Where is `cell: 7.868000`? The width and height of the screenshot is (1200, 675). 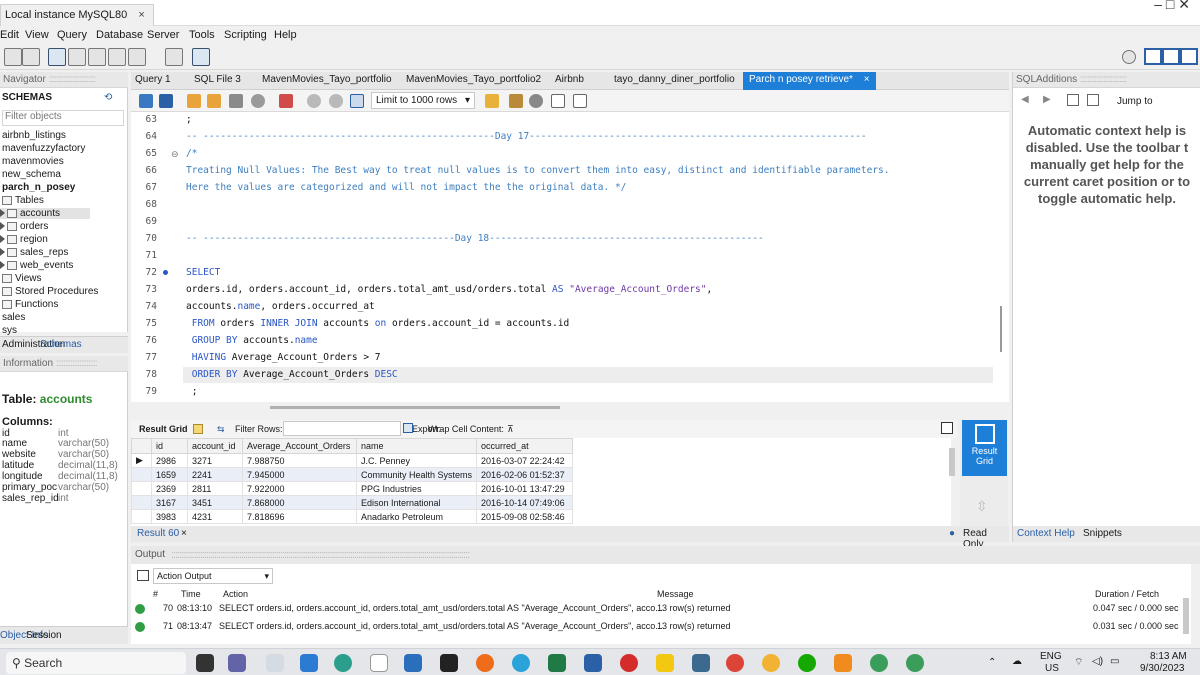
cell: 7.868000 is located at coordinates (299, 502).